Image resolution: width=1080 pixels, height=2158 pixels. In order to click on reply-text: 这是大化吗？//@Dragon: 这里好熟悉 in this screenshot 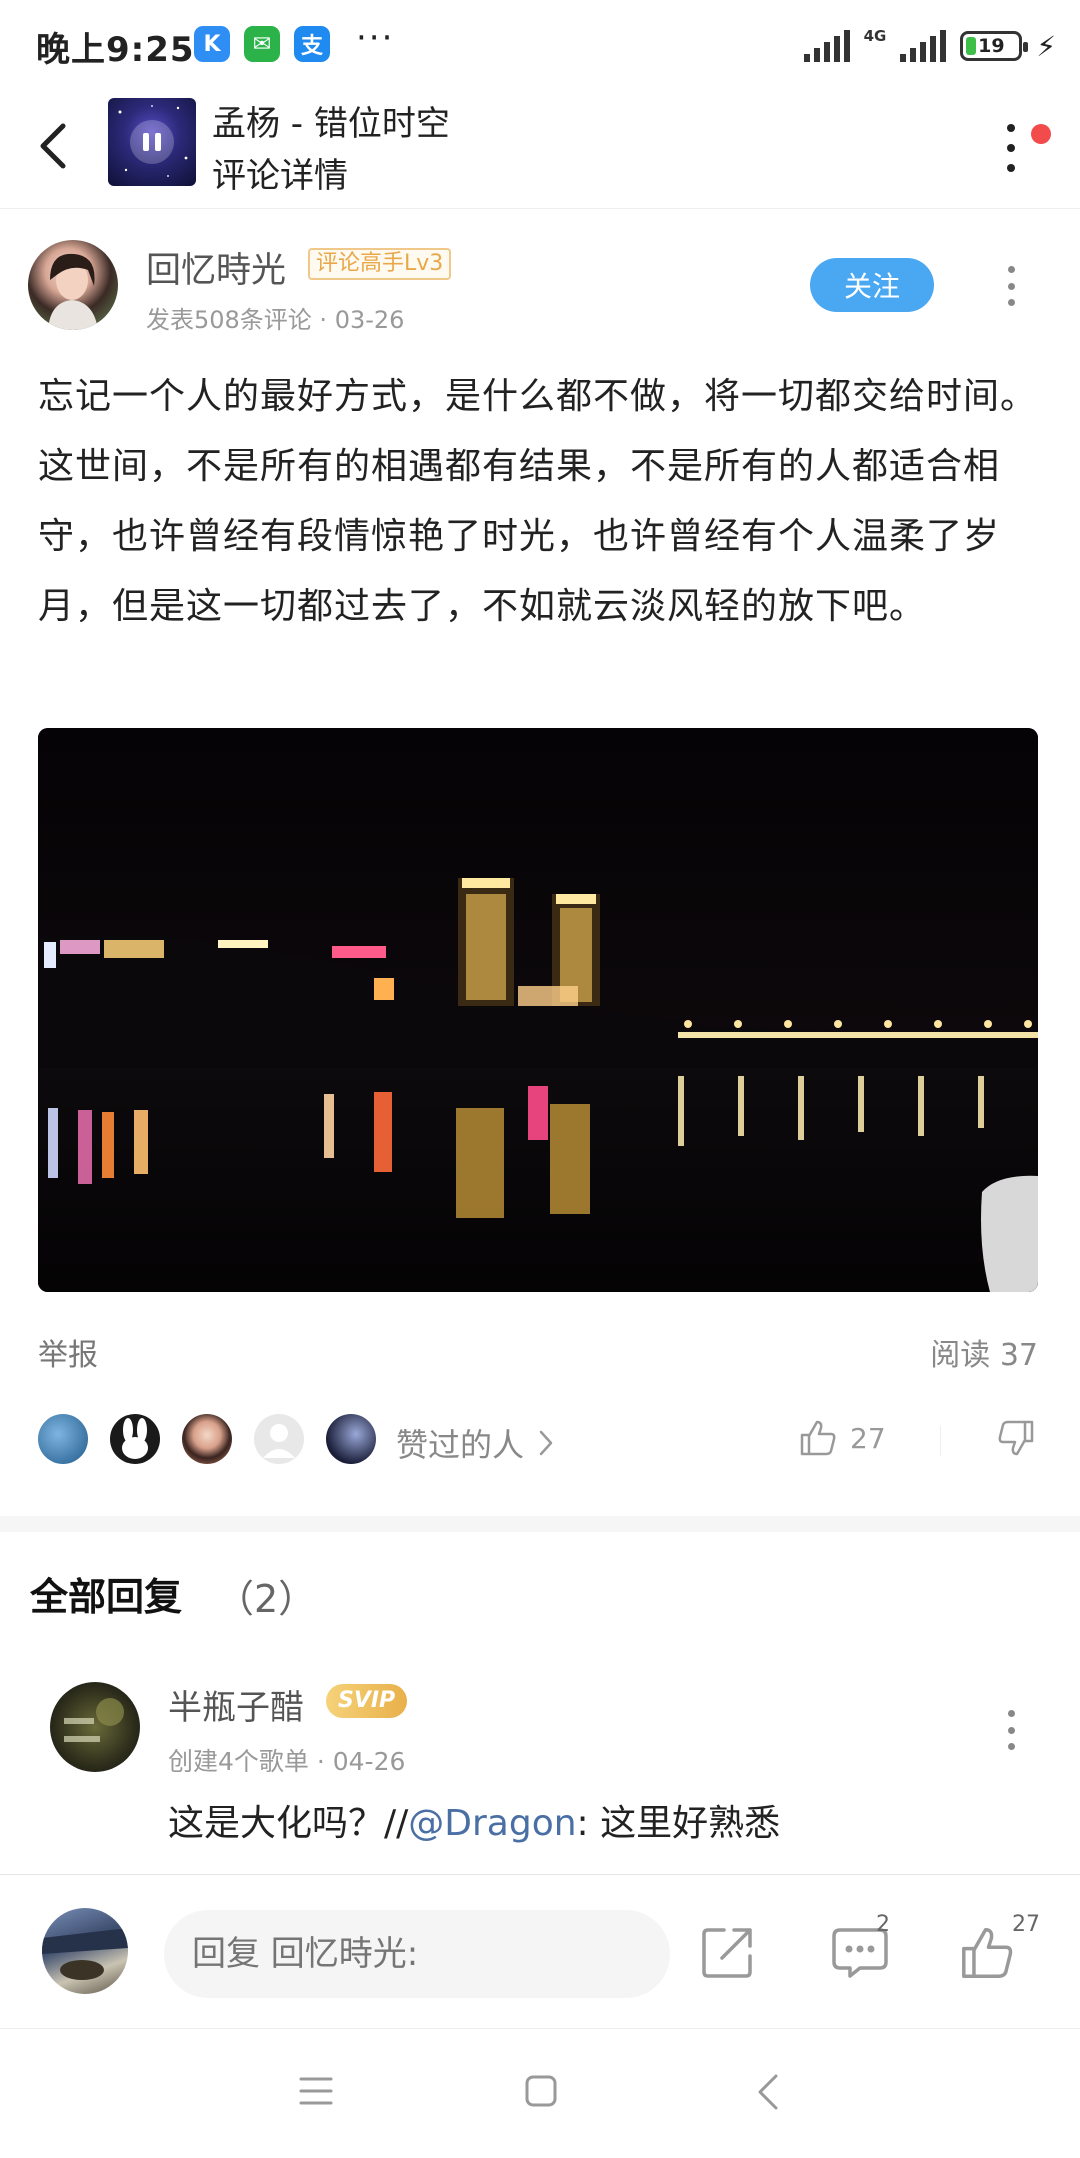, I will do `click(474, 1820)`.